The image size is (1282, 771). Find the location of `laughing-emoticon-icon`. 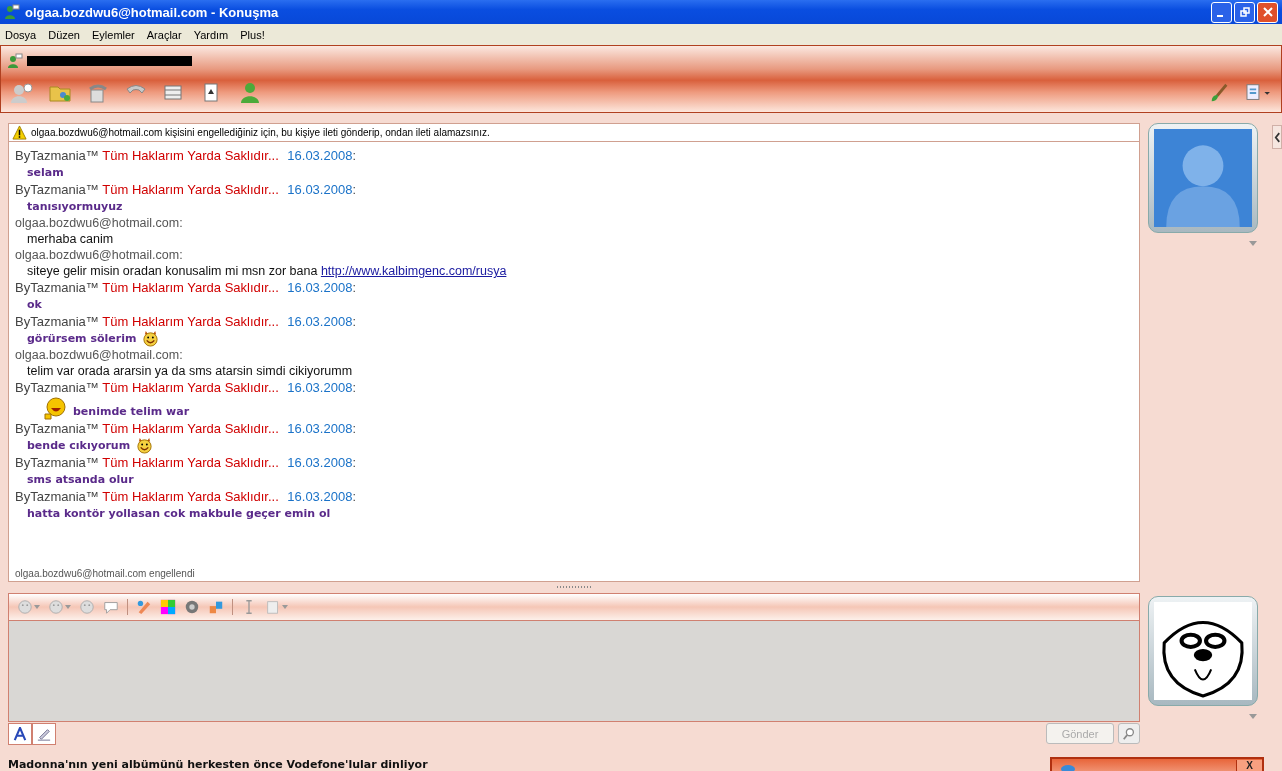

laughing-emoticon-icon is located at coordinates (55, 408).